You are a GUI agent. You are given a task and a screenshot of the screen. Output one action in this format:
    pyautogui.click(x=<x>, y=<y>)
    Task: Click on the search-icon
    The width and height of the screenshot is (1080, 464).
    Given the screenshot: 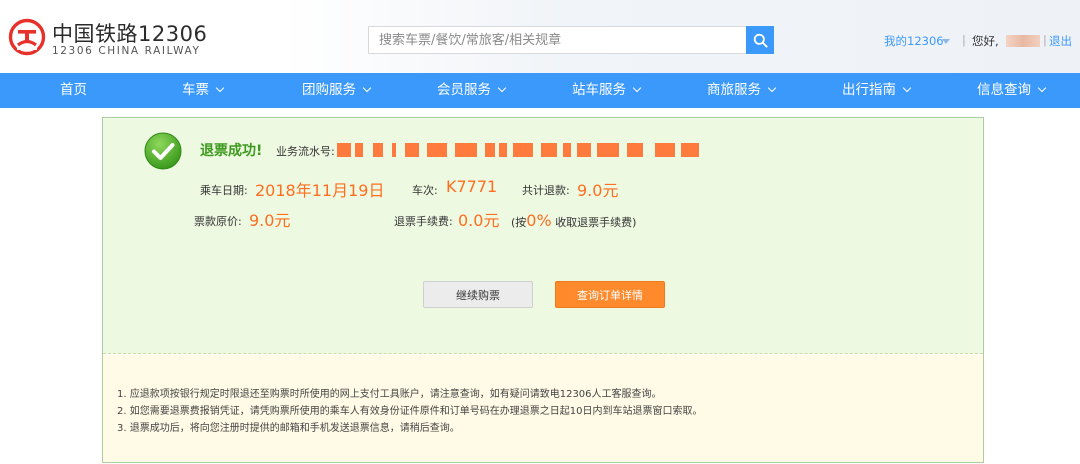 What is the action you would take?
    pyautogui.click(x=760, y=40)
    